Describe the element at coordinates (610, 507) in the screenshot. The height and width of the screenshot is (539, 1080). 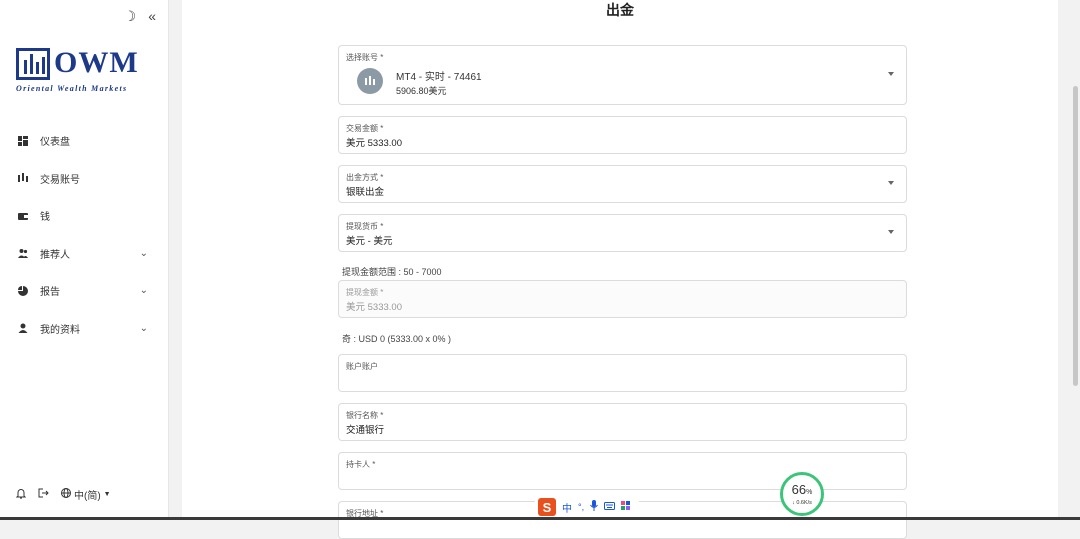
I see `keyboard-icon` at that location.